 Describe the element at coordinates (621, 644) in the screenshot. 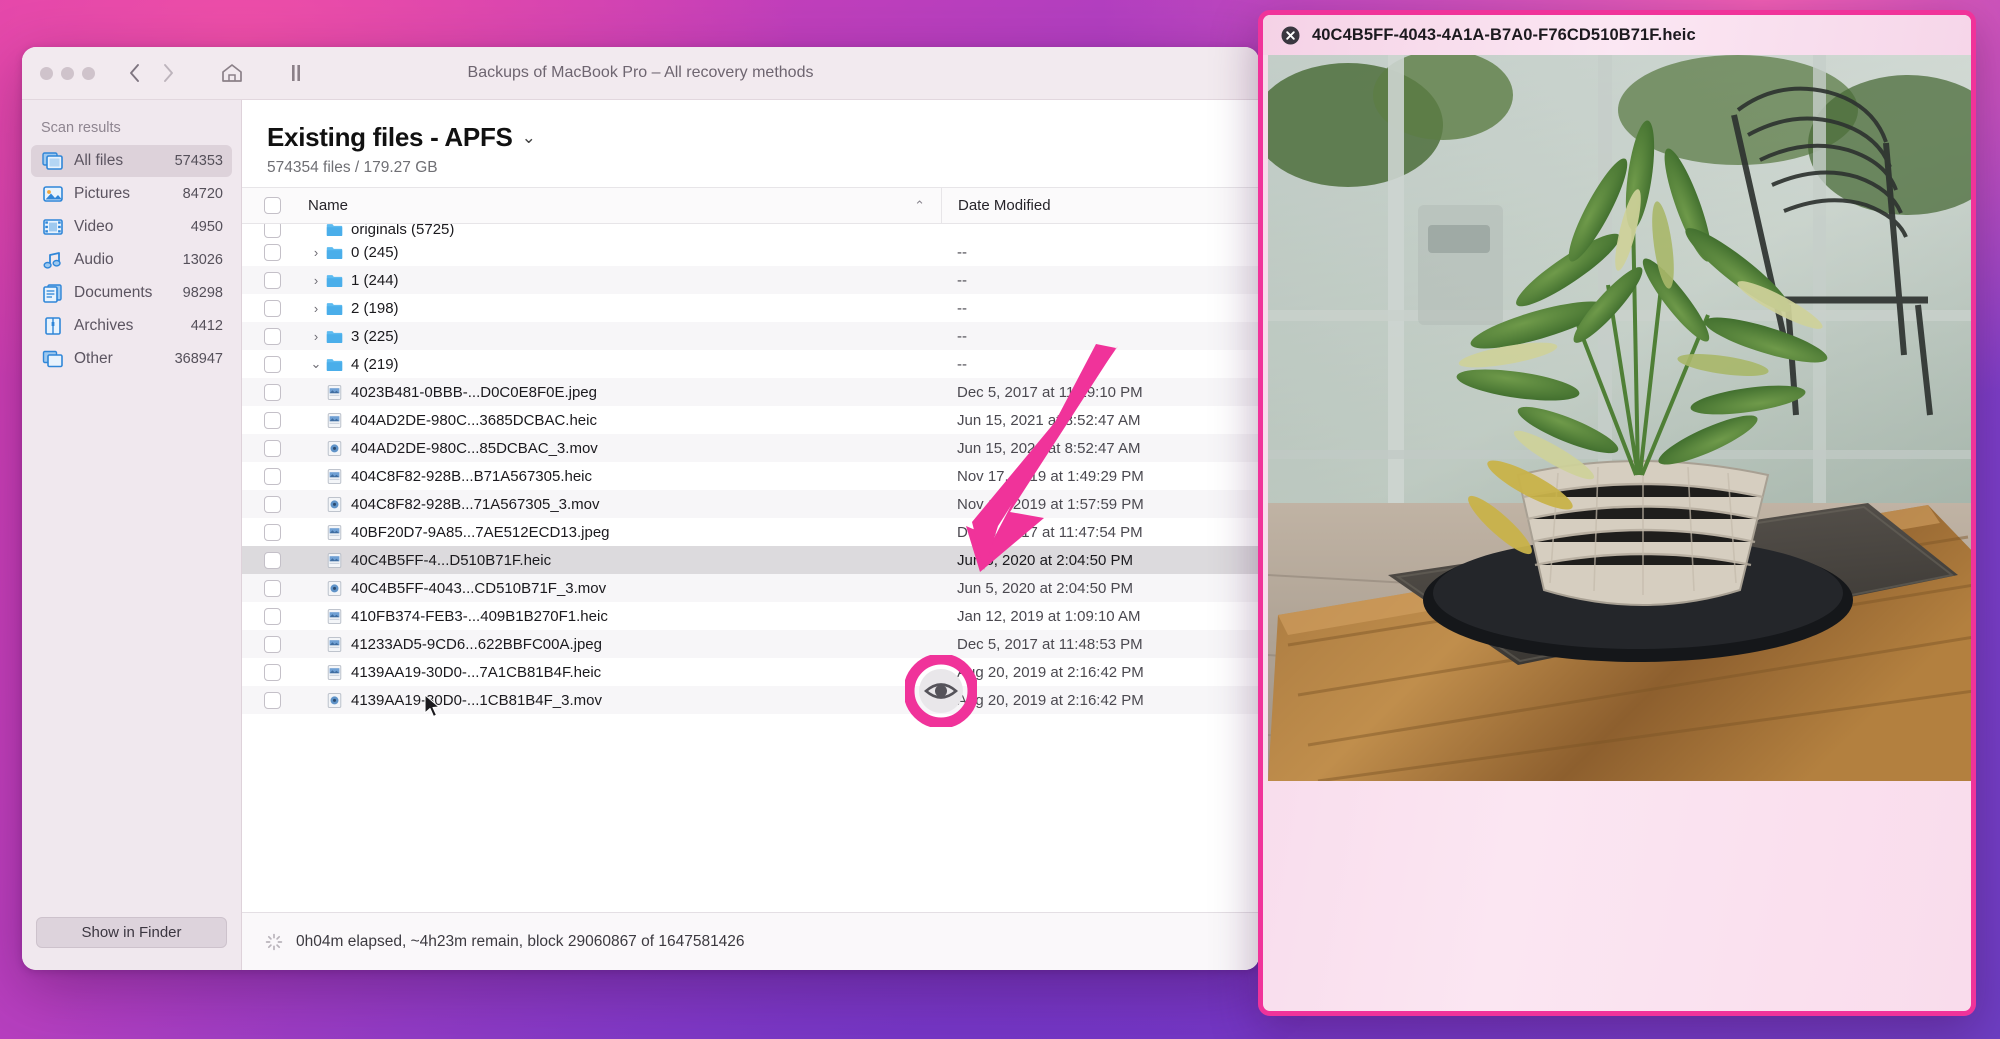

I see `row-name-cell: 41233AD5-9CD6...622BBFC00A.jpeg` at that location.